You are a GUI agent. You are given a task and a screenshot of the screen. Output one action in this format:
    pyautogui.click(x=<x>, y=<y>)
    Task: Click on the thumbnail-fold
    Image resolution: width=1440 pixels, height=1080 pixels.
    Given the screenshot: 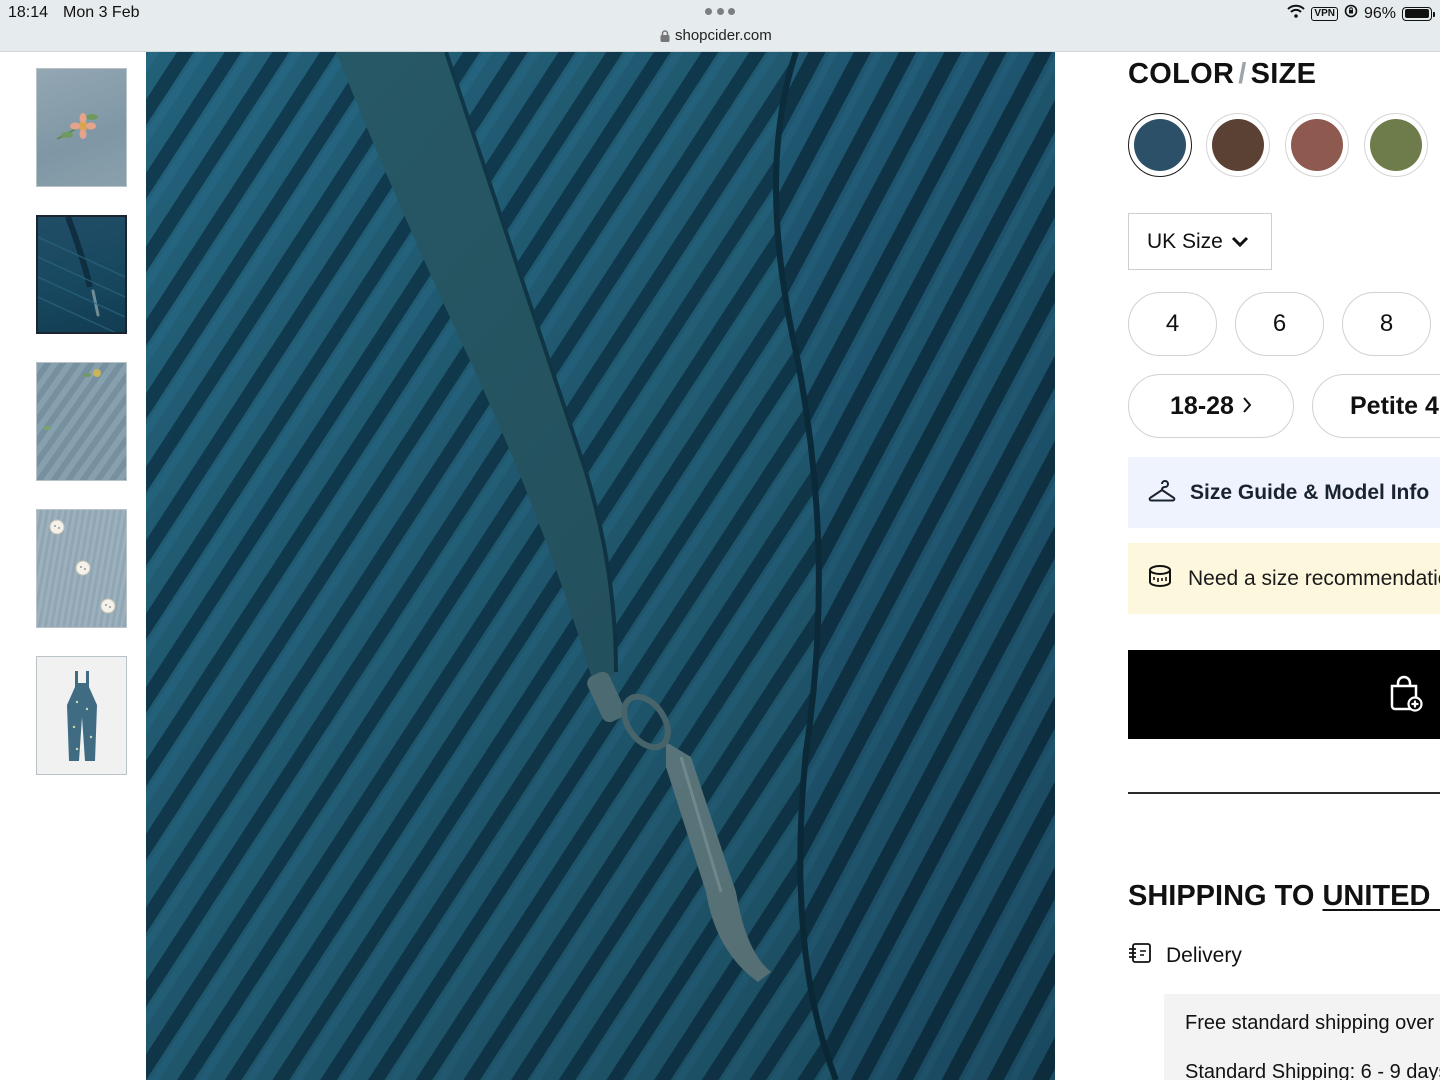 What is the action you would take?
    pyautogui.click(x=81, y=421)
    